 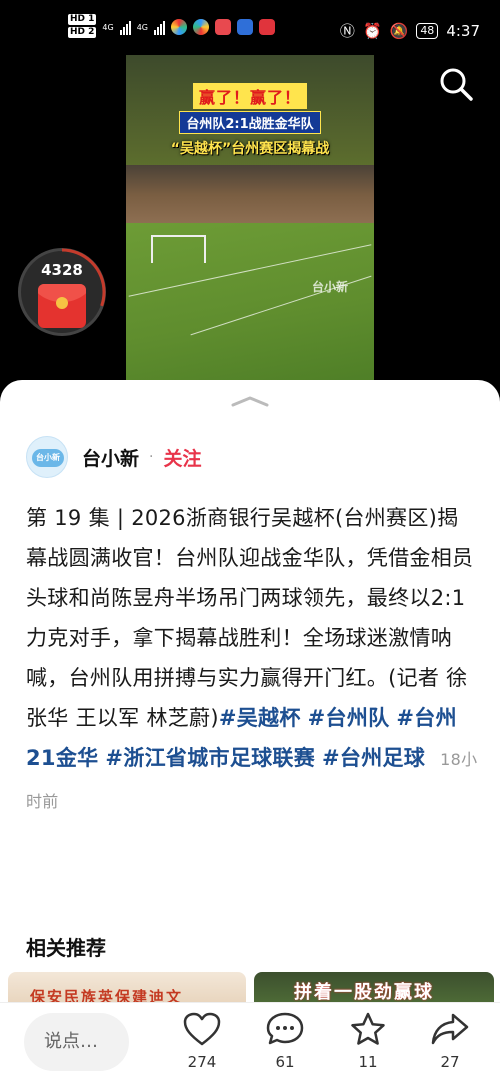 What do you see at coordinates (285, 1028) in the screenshot?
I see `comment-icon` at bounding box center [285, 1028].